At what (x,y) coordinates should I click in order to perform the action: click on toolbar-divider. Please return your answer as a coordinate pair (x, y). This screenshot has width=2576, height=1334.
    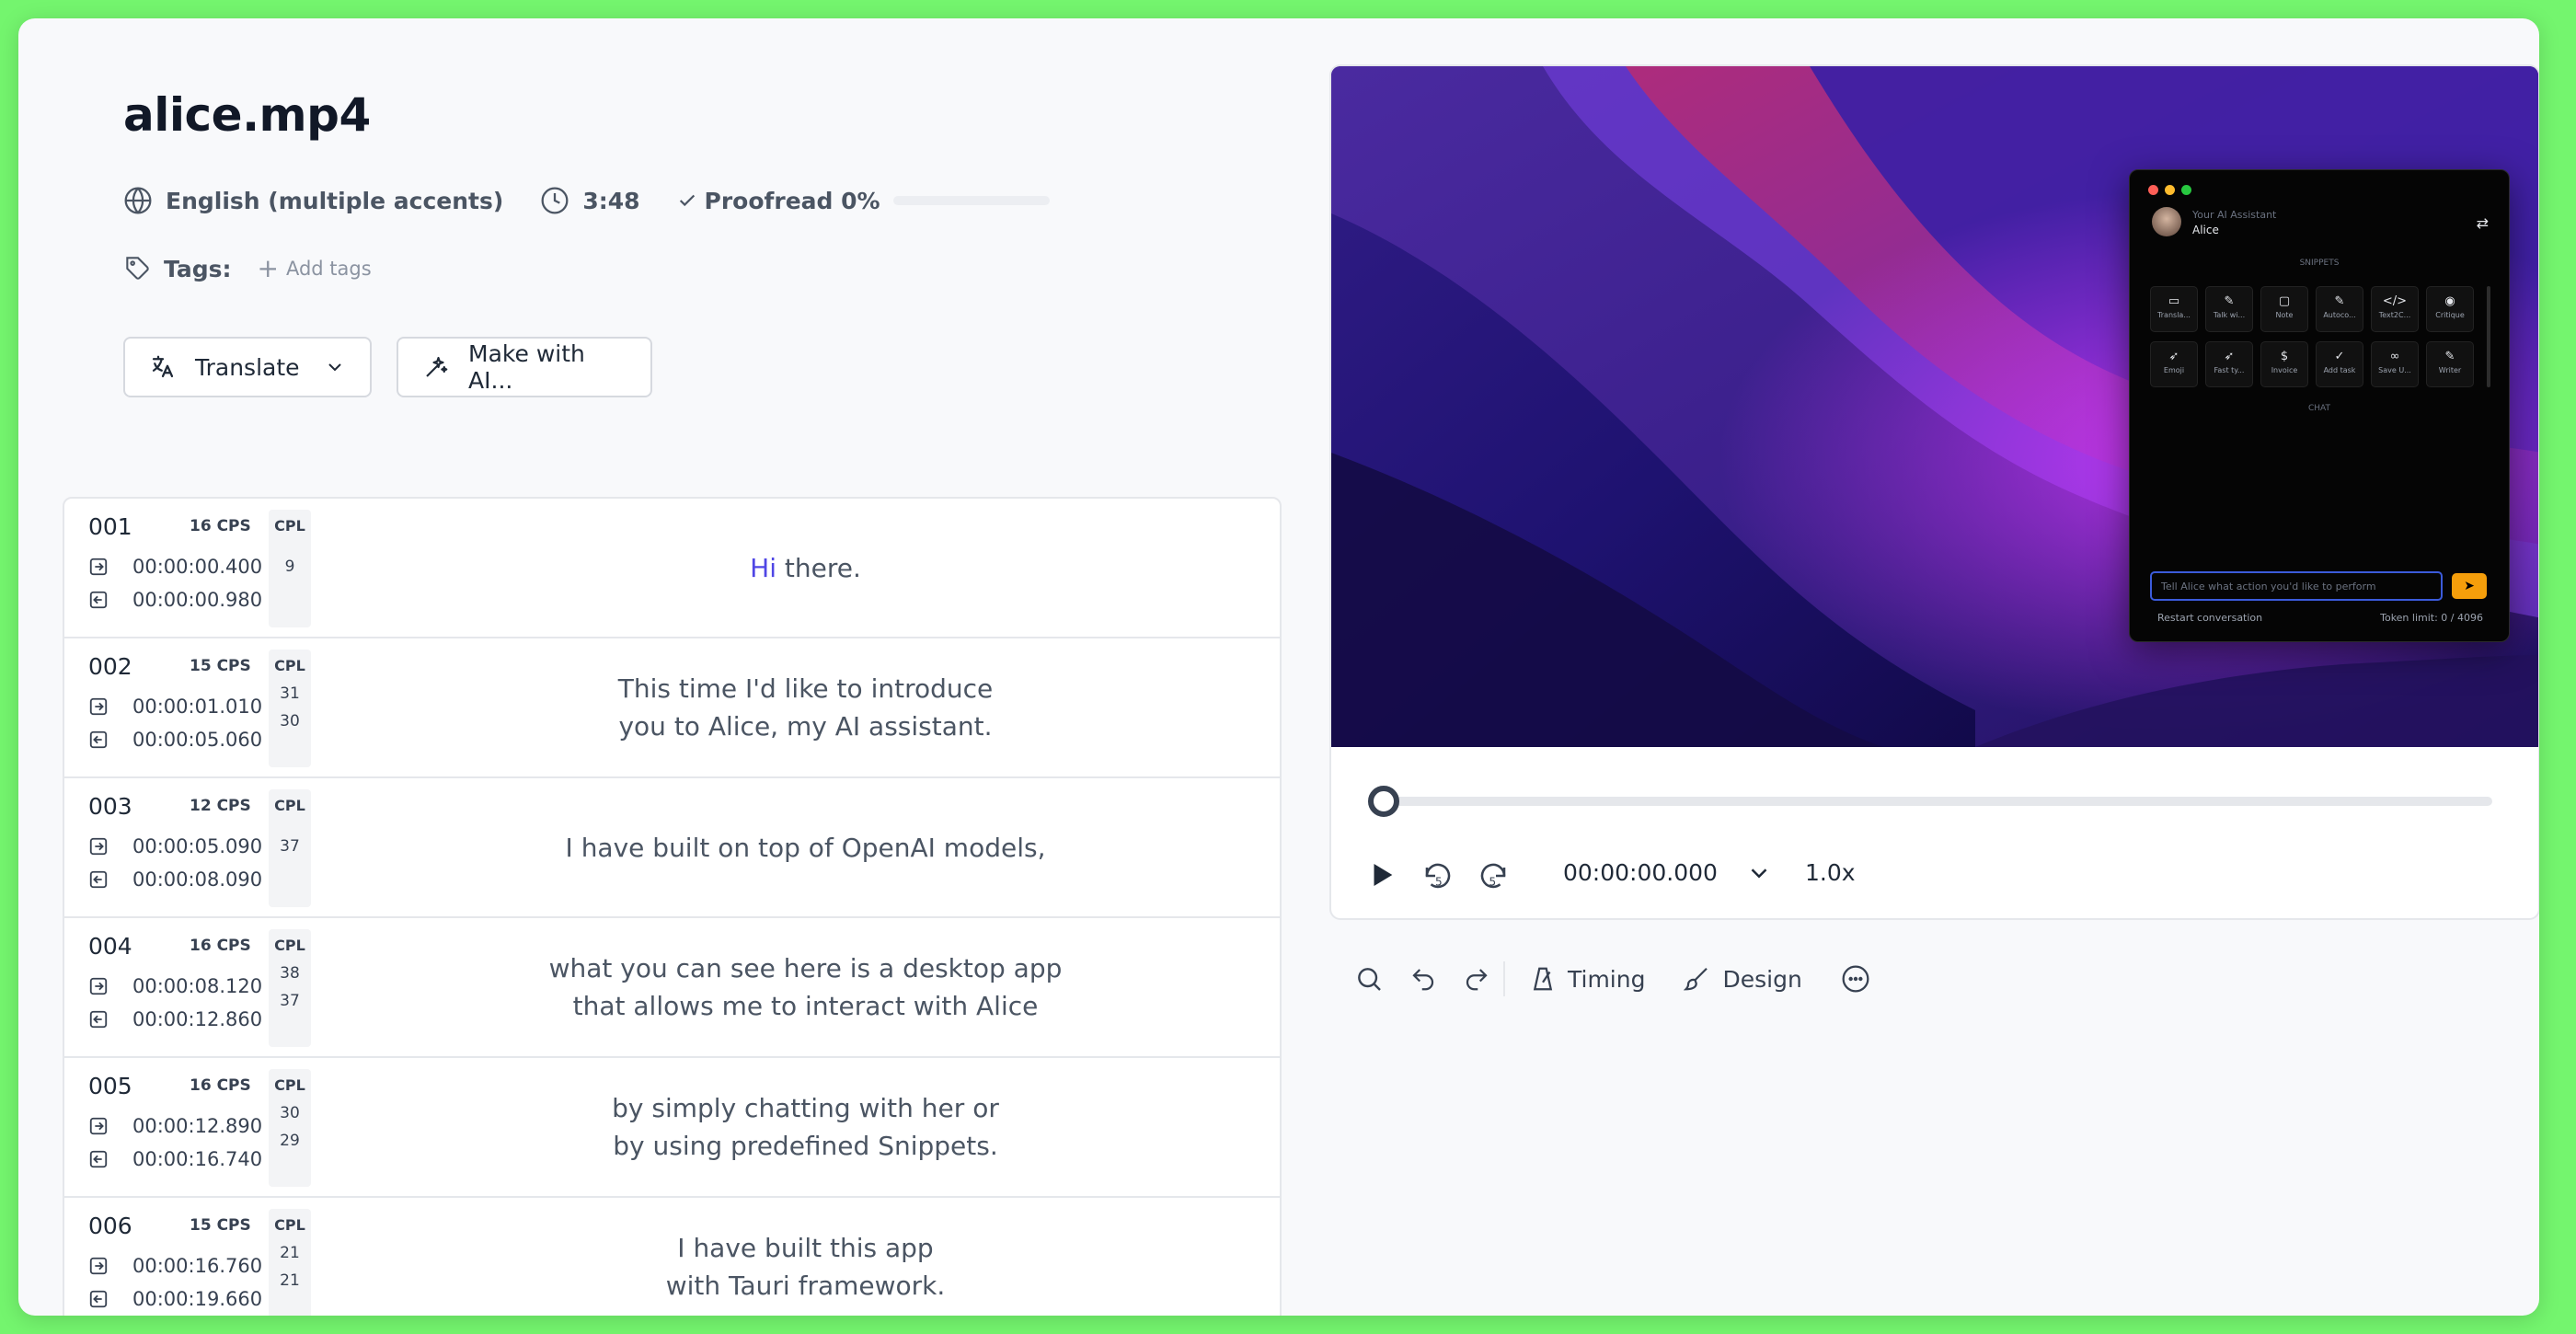
    Looking at the image, I should click on (1504, 978).